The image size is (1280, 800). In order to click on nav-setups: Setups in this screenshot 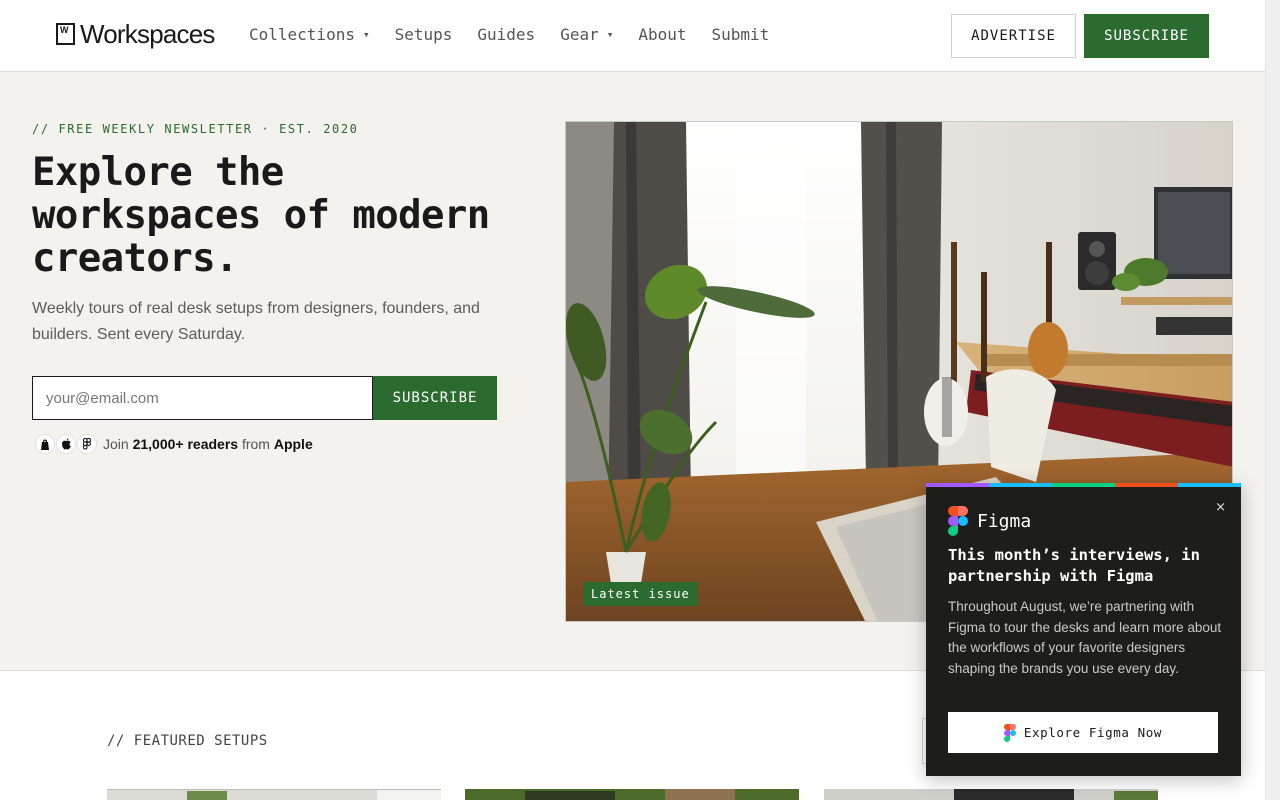, I will do `click(424, 36)`.